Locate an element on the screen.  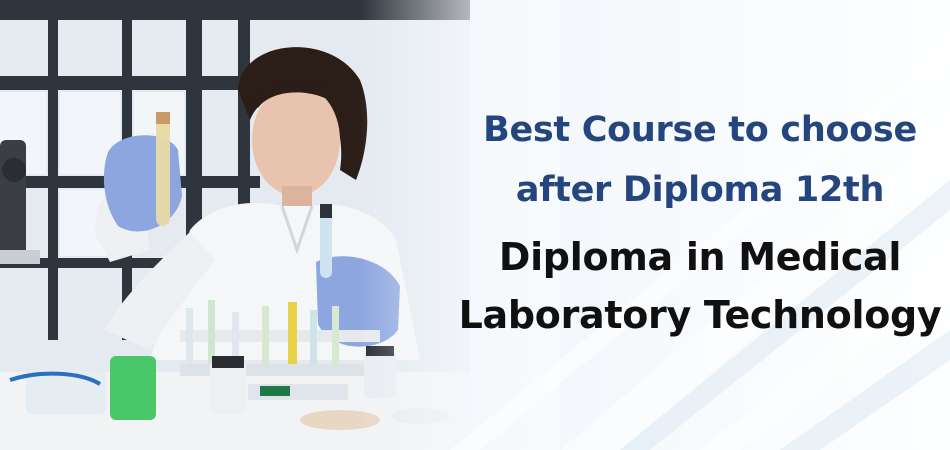
course-title-line-1: Diploma in Medical is located at coordinates (700, 257).